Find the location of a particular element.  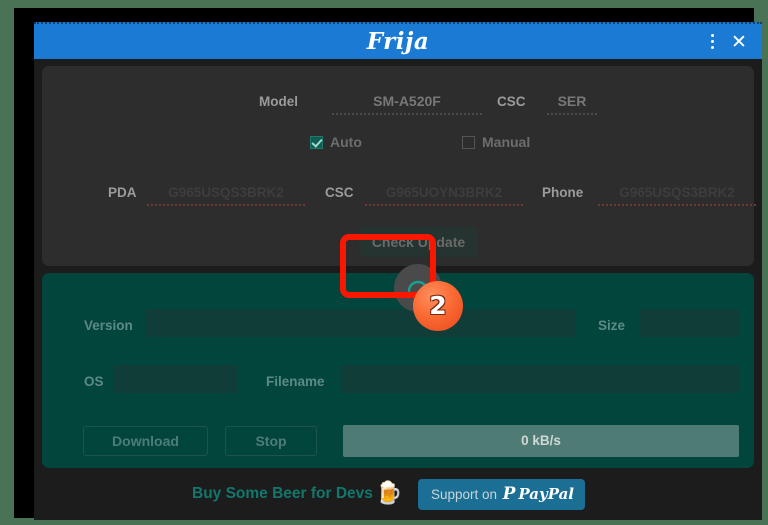

csc-label: CSC is located at coordinates (511, 101).